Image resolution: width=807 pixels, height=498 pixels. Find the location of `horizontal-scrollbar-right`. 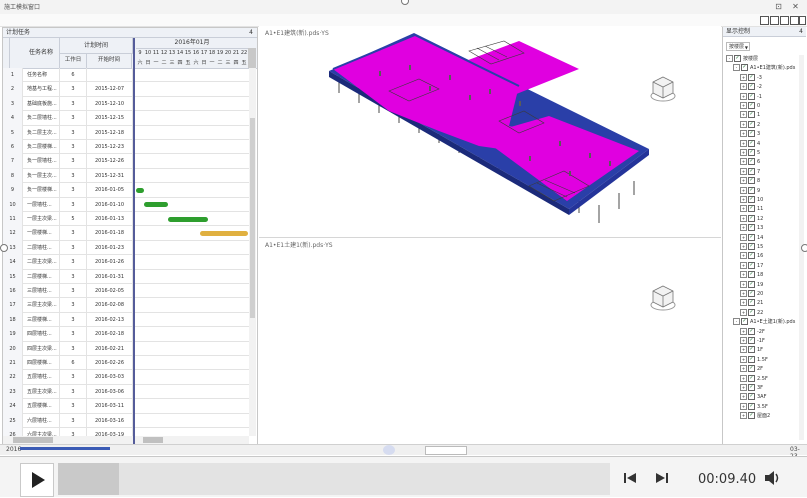

horizontal-scrollbar-right is located at coordinates (192, 440).